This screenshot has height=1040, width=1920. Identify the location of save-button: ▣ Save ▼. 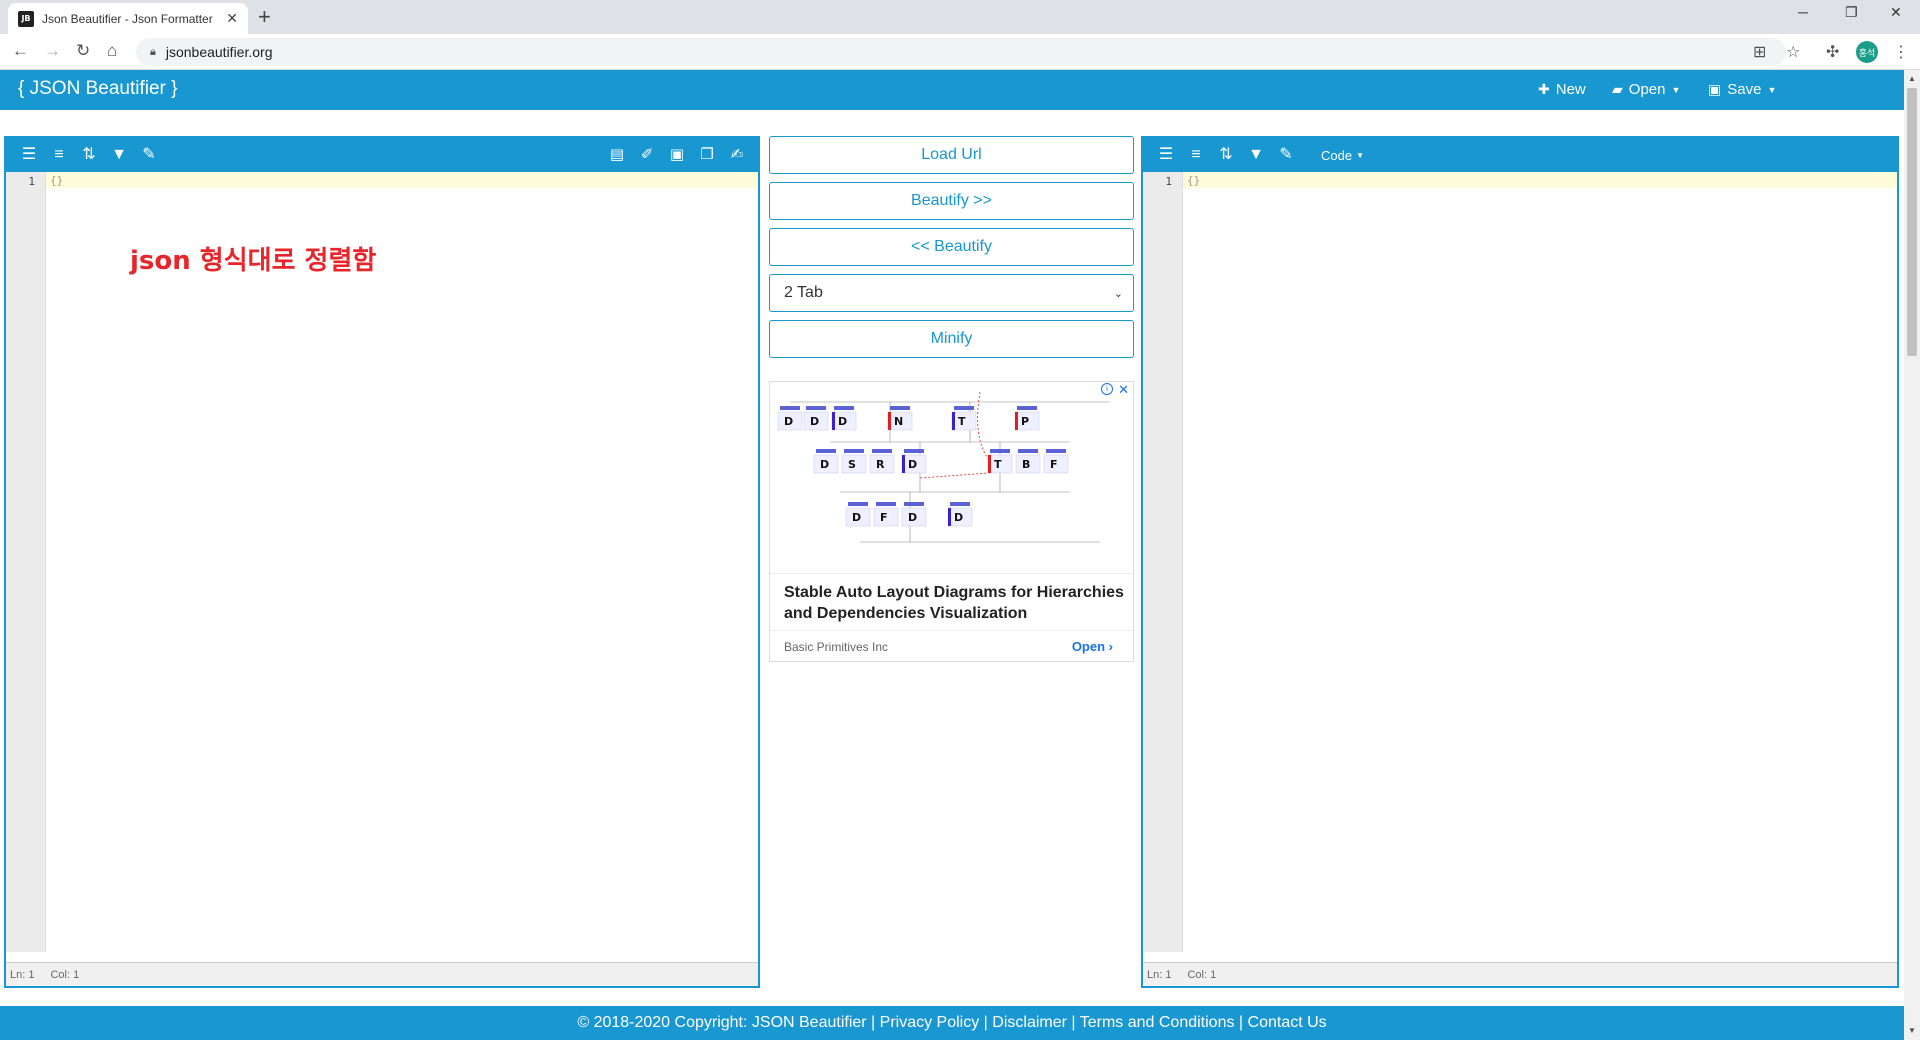
(1742, 89).